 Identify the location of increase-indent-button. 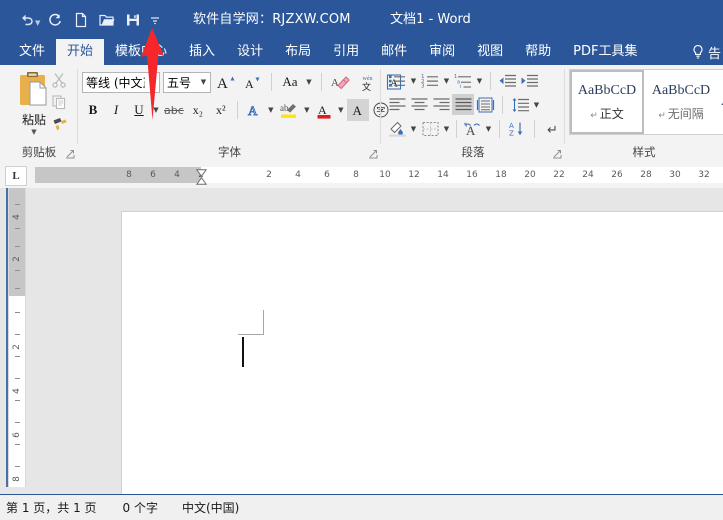
(529, 80).